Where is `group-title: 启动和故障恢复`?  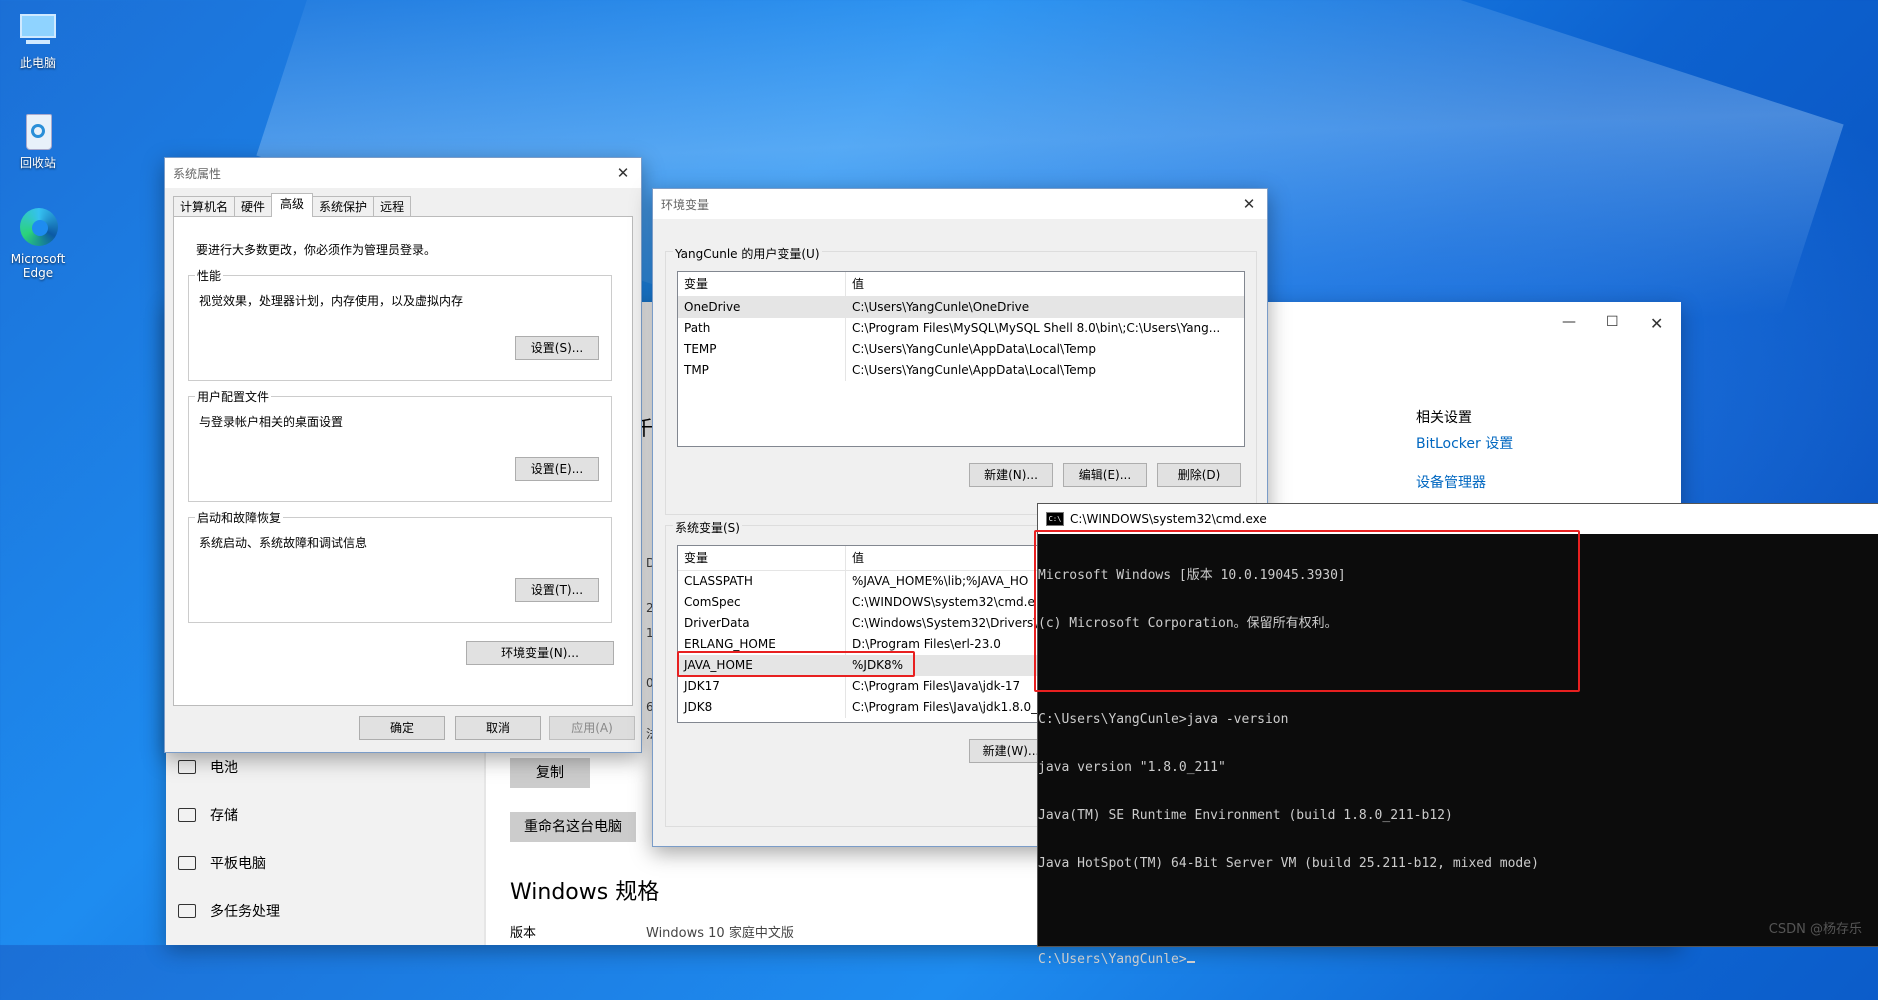
group-title: 启动和故障恢复 is located at coordinates (239, 517).